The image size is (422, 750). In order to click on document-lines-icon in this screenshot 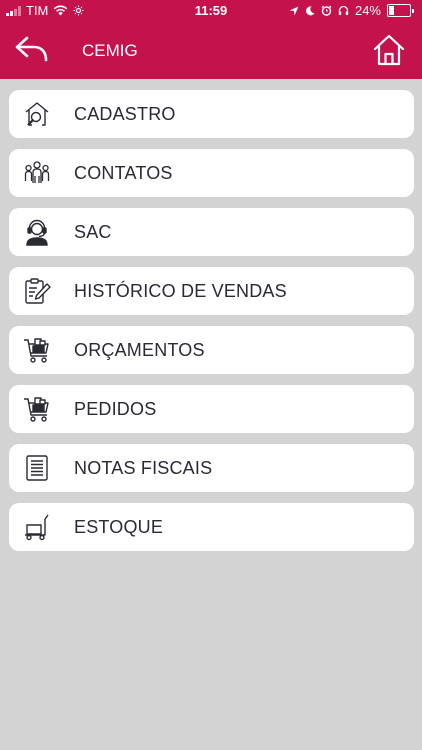, I will do `click(37, 468)`.